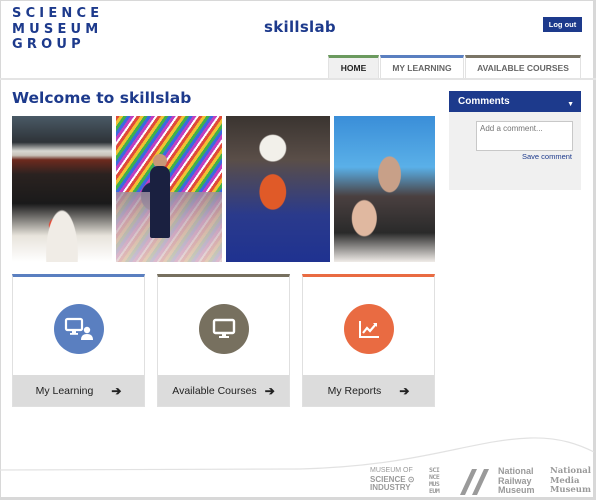 Image resolution: width=596 pixels, height=500 pixels. I want to click on logo-line: MUSEUM, so click(57, 29).